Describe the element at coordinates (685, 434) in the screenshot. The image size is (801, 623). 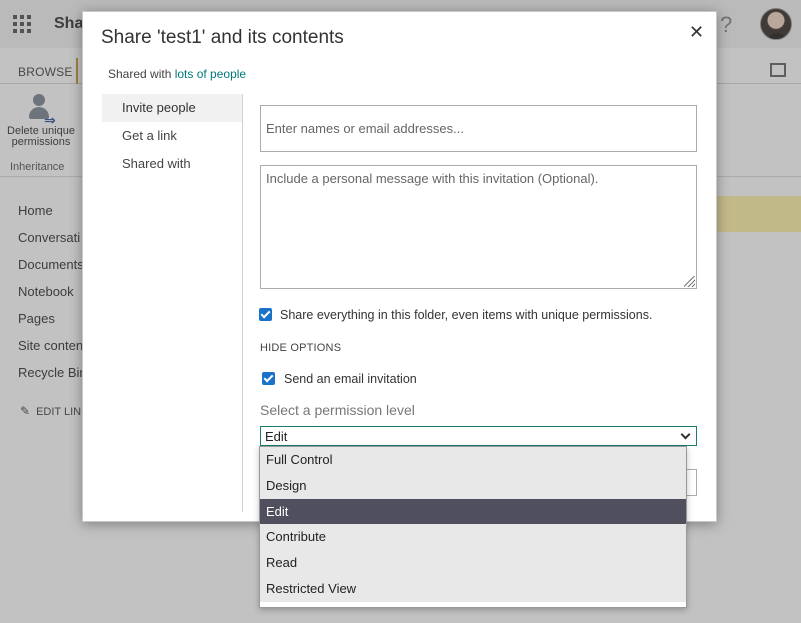
I see `chevron-down-icon` at that location.